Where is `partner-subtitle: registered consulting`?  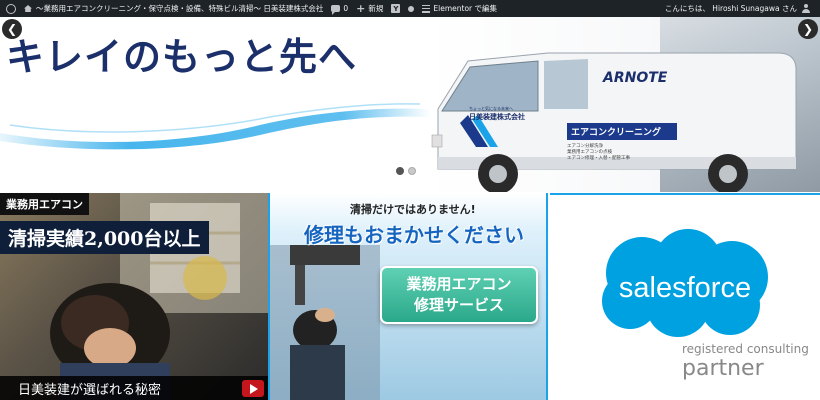 partner-subtitle: registered consulting is located at coordinates (745, 349).